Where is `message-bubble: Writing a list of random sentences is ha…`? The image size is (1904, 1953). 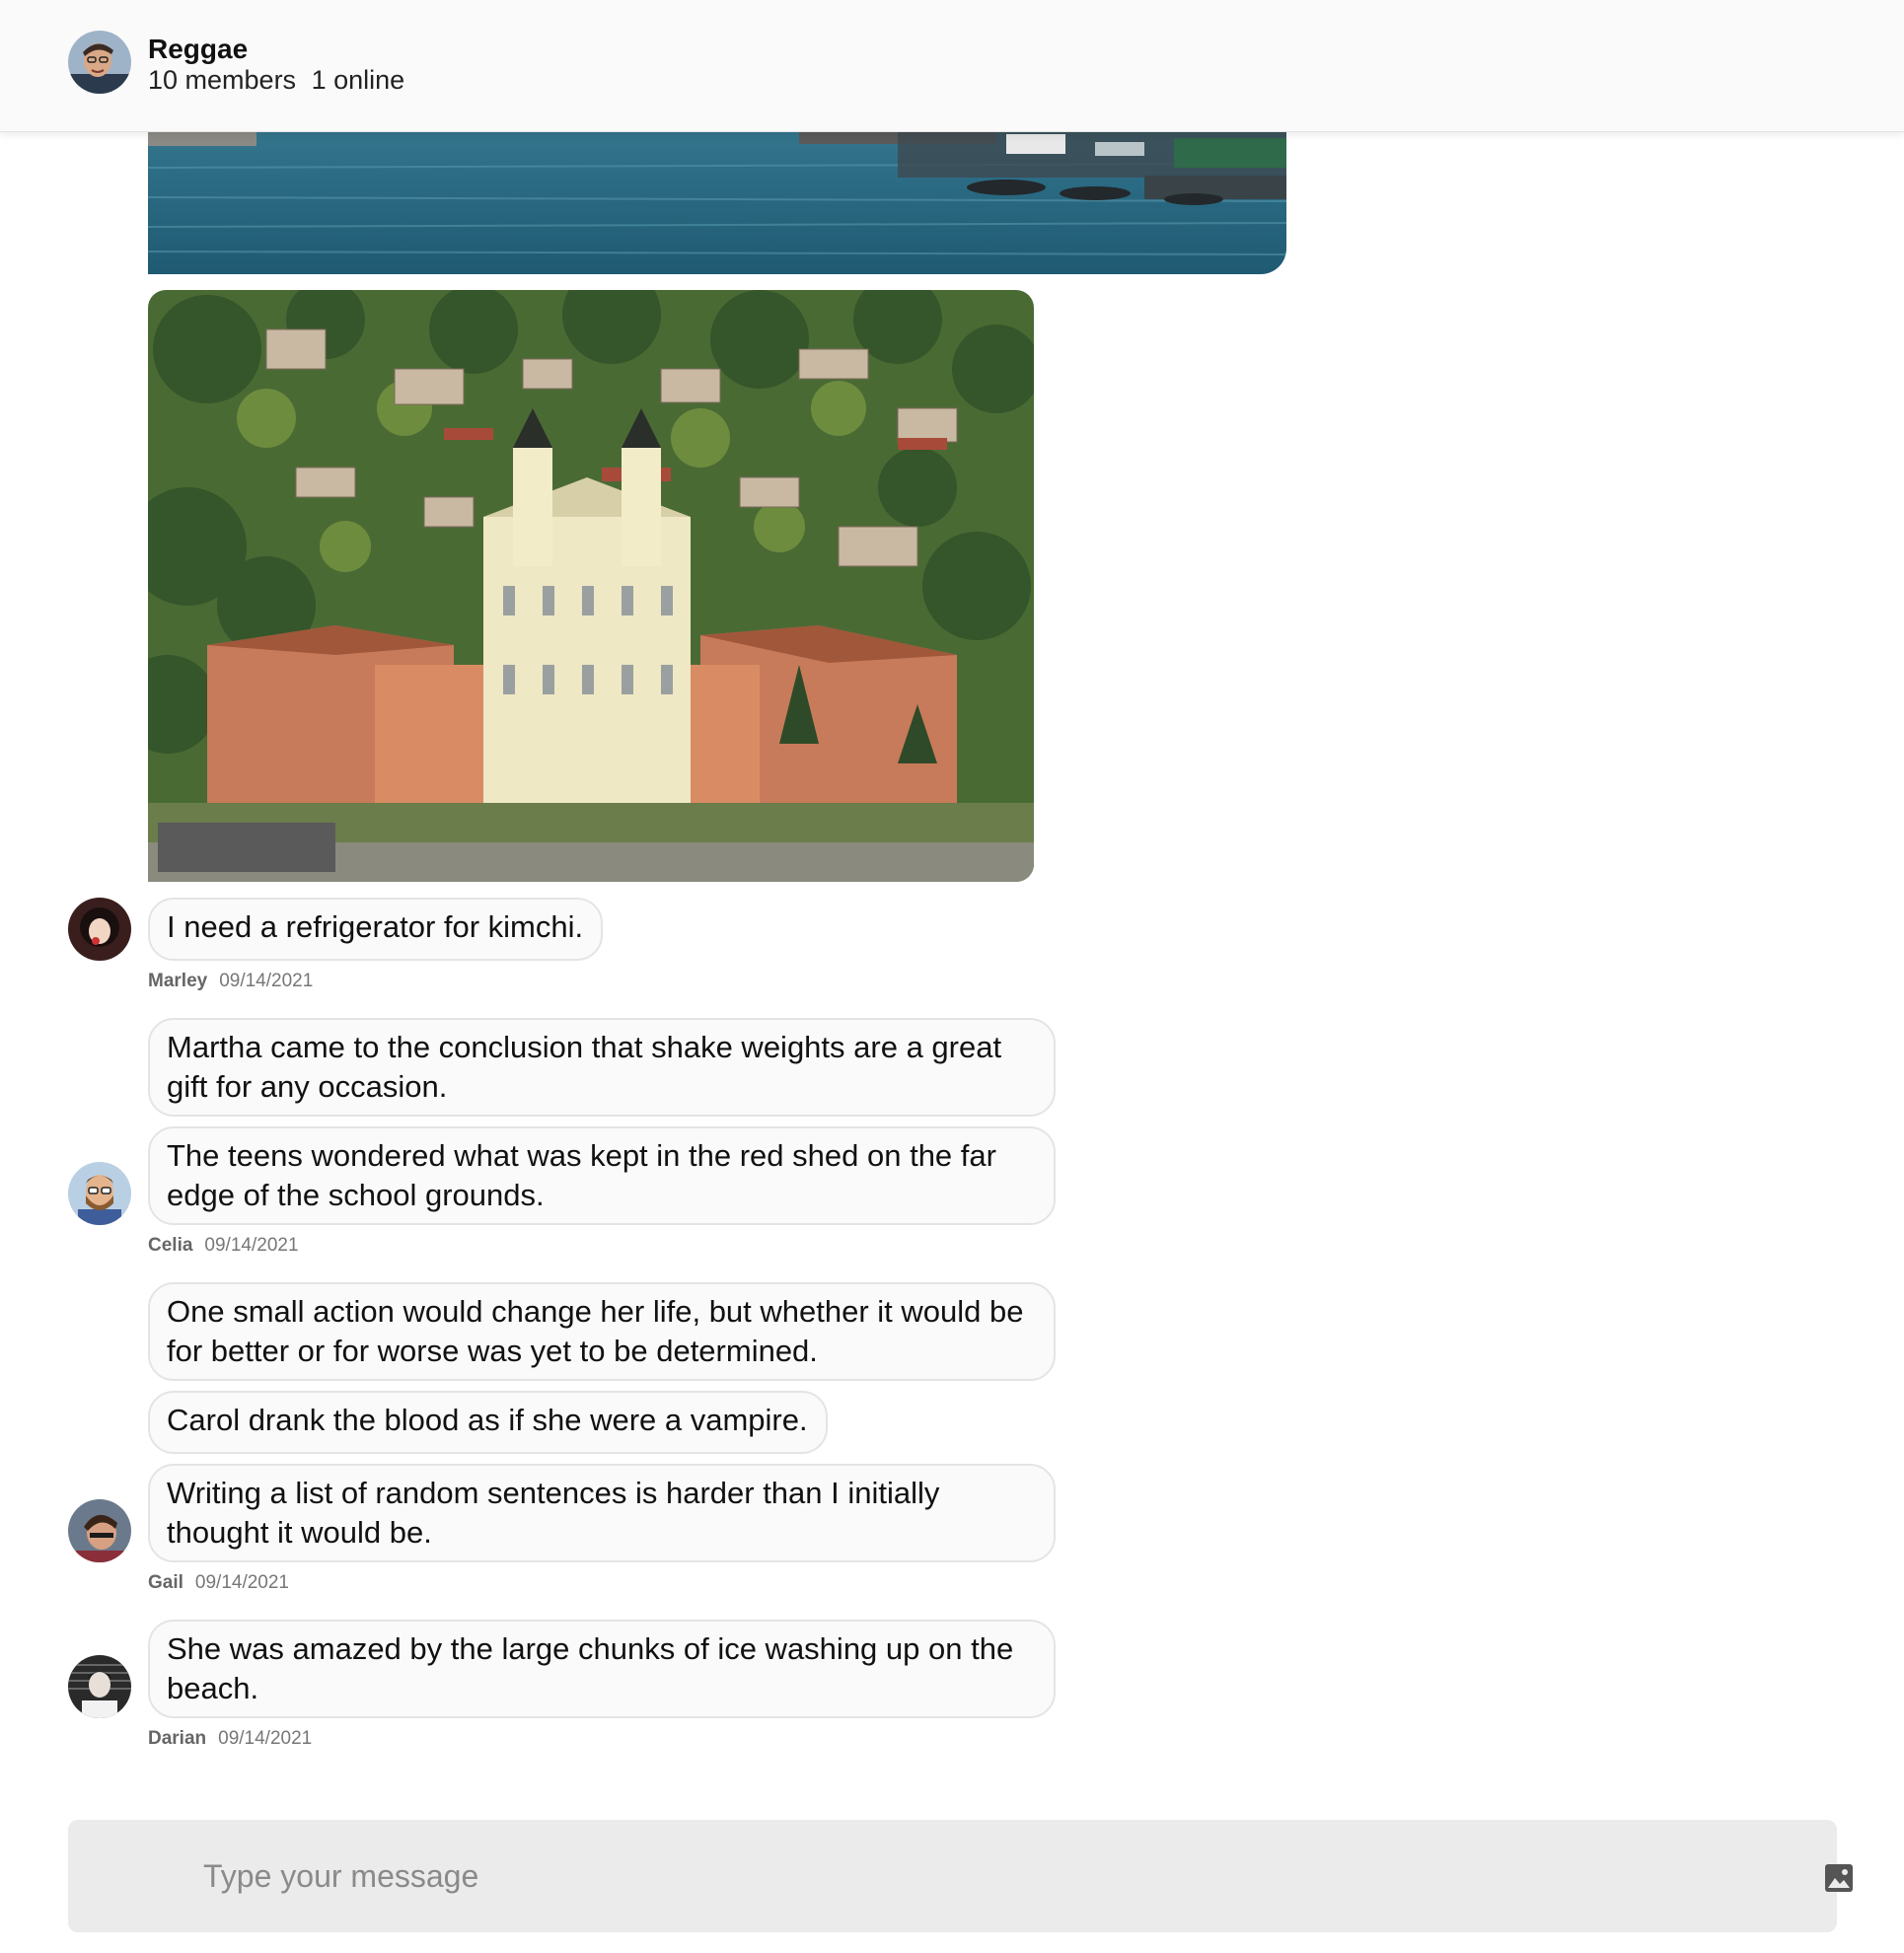
message-bubble: Writing a list of random sentences is ha… is located at coordinates (602, 1513).